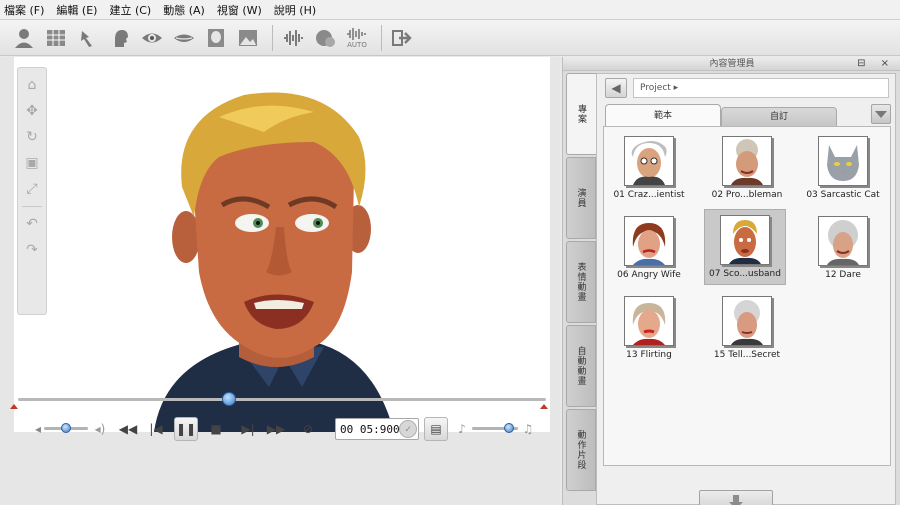 Image resolution: width=900 pixels, height=505 pixels. What do you see at coordinates (747, 355) in the screenshot?
I see `item-label: 15 Tell...Secret` at bounding box center [747, 355].